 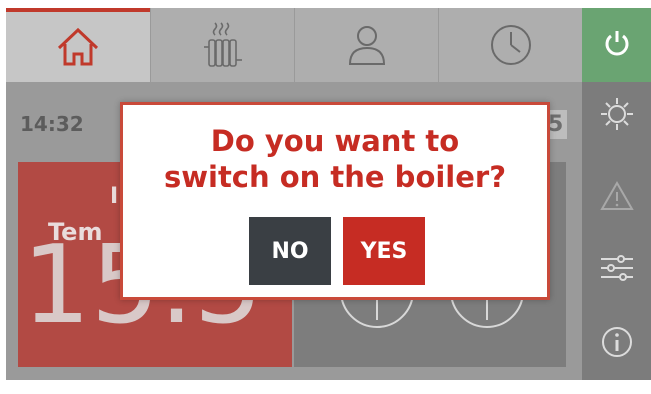 I want to click on sidebar, so click(x=616, y=194).